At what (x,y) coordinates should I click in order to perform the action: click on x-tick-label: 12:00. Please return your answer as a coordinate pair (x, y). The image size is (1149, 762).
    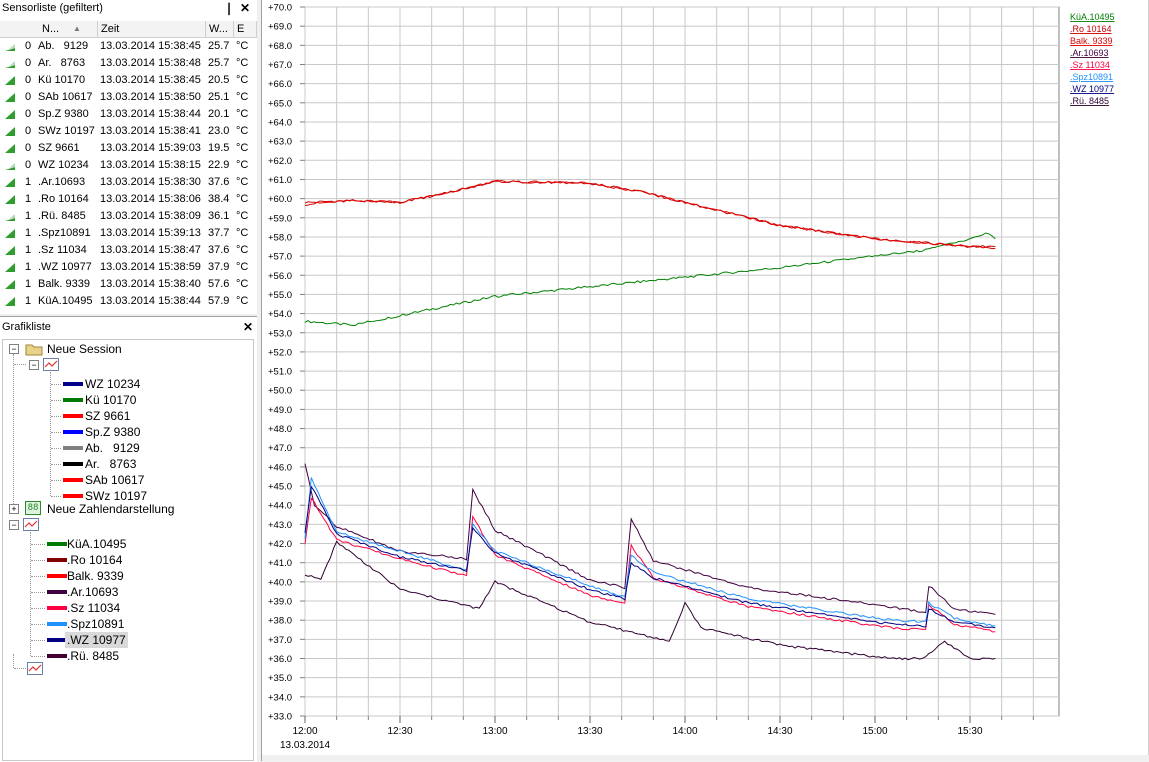
    Looking at the image, I should click on (304, 731).